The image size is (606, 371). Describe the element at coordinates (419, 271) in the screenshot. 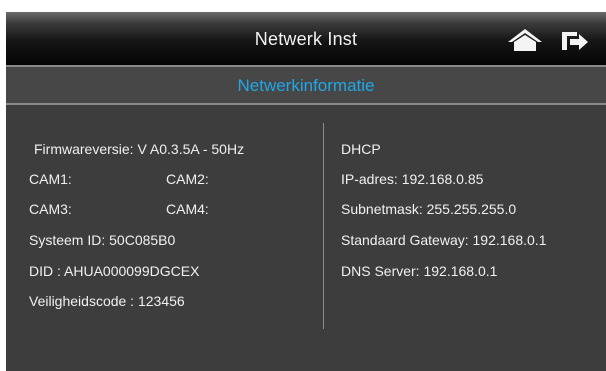

I see `dns-server: DNS Server: 192.168.0.1` at that location.